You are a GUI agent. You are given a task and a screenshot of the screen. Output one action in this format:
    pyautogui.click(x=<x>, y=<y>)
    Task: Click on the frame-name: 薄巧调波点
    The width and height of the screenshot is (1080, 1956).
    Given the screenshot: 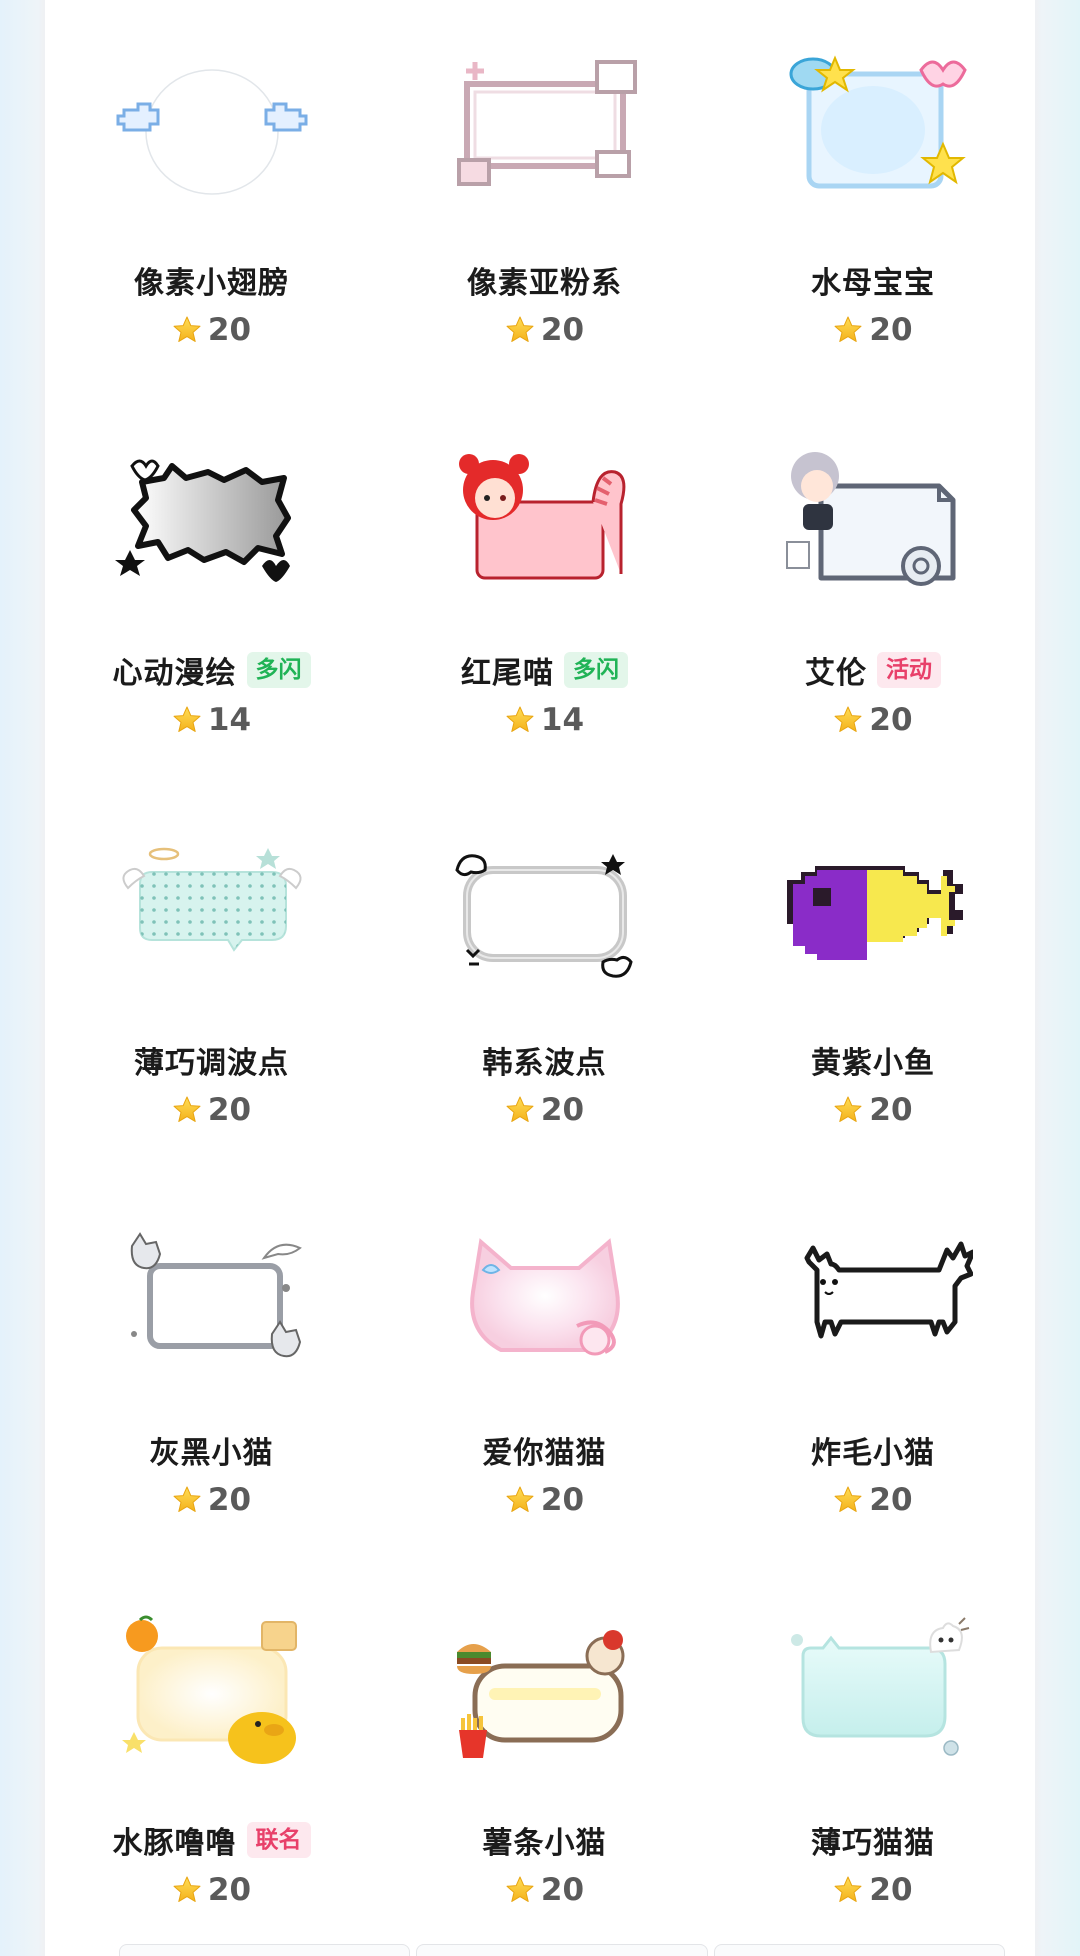 What is the action you would take?
    pyautogui.click(x=211, y=1063)
    